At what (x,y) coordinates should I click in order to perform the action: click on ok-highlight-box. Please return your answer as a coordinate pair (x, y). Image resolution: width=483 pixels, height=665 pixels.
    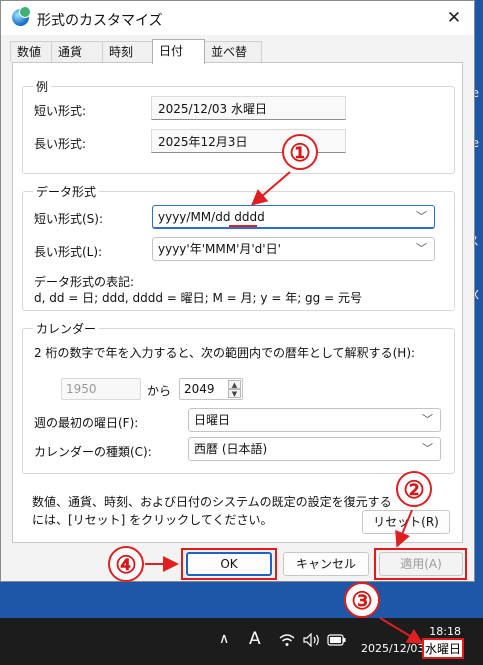
    Looking at the image, I should click on (229, 564).